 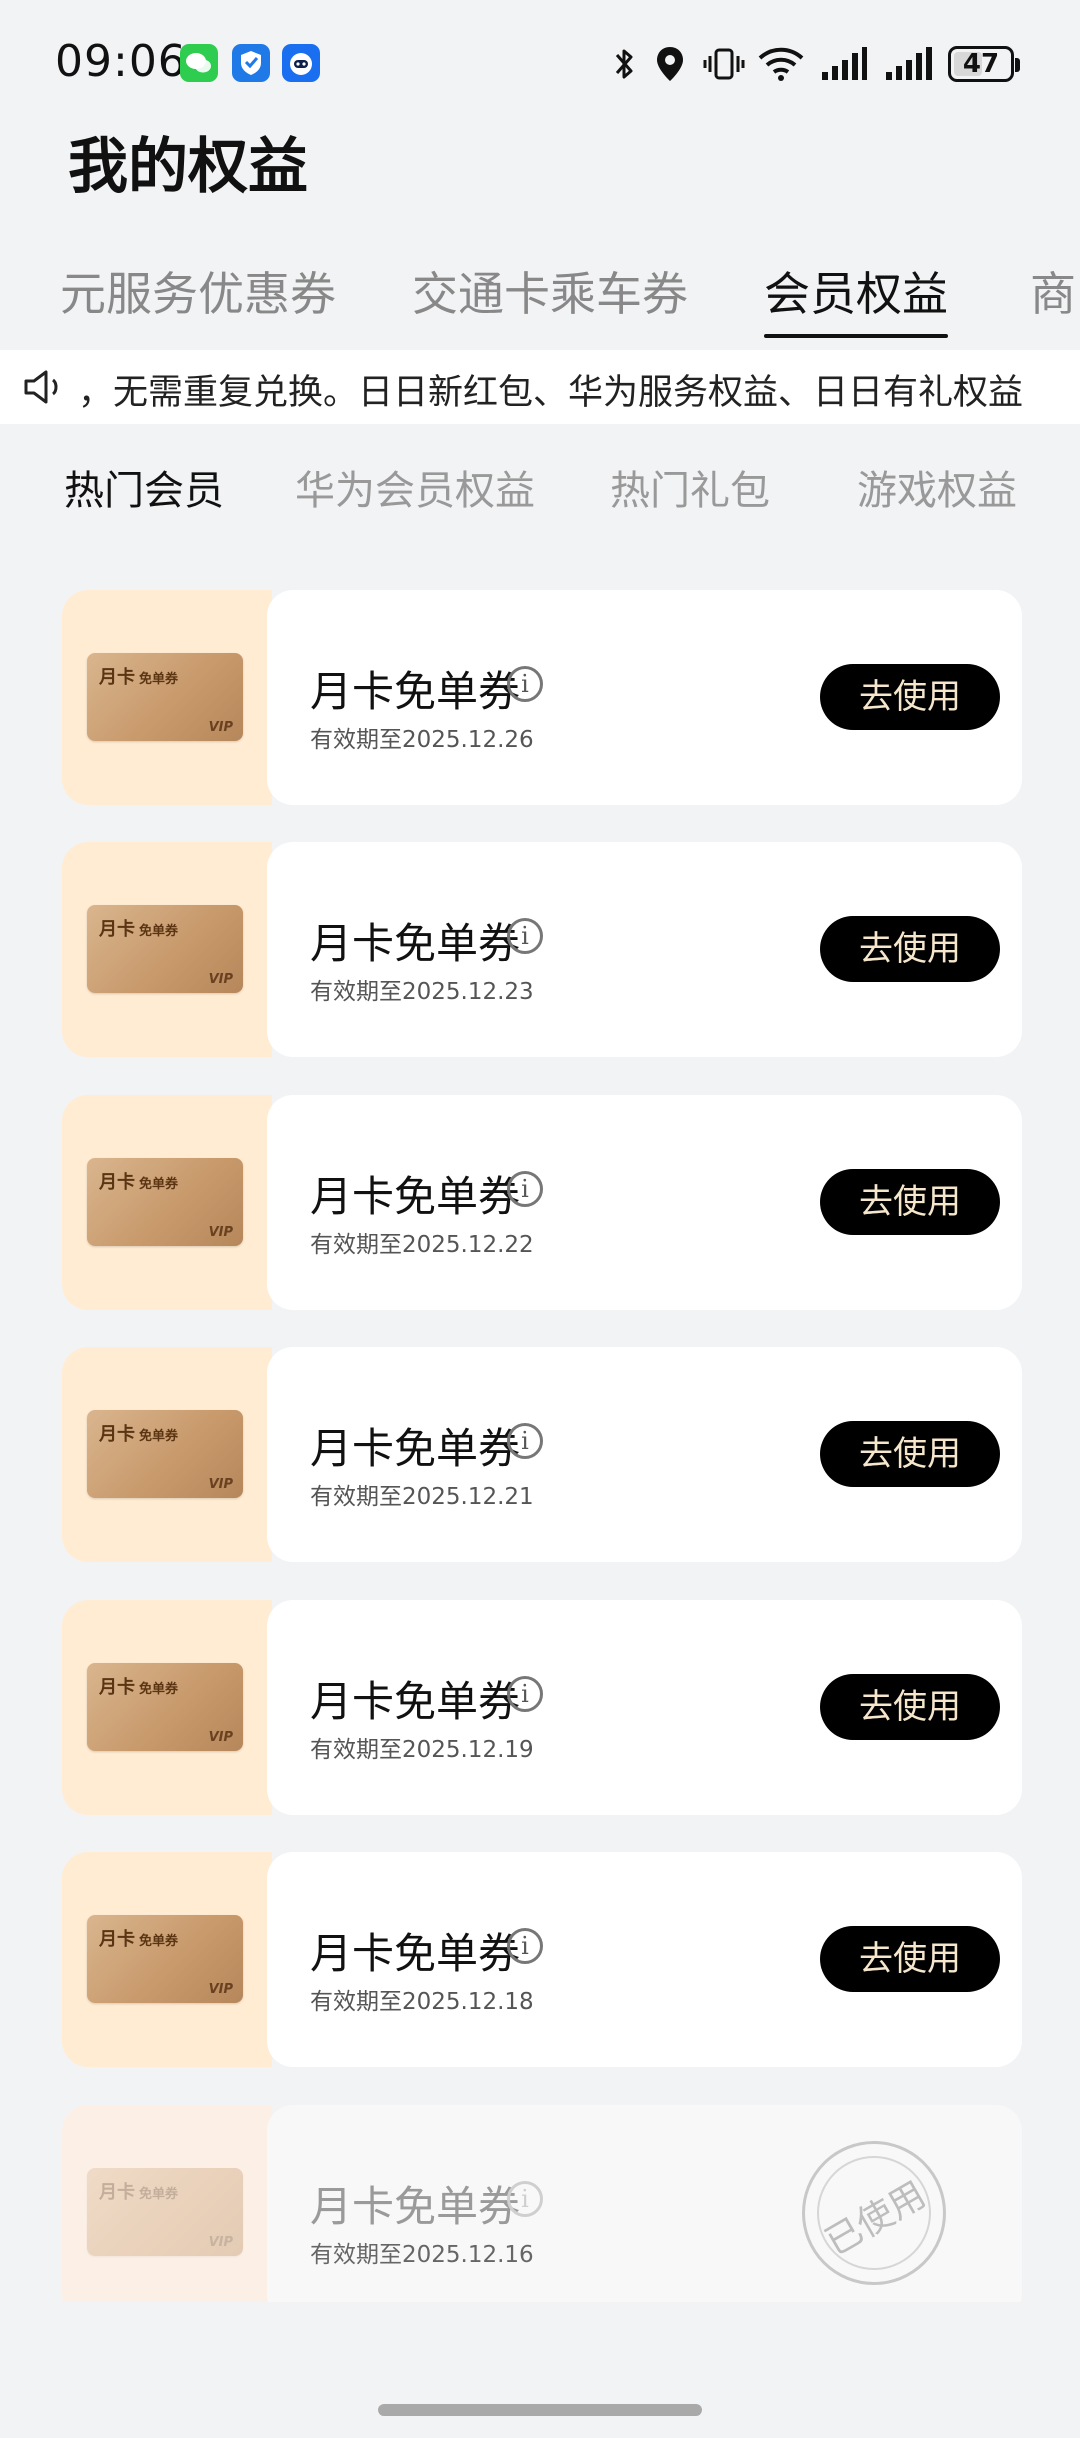 I want to click on coupon-card: 月卡 免单券 VIP 月卡免单券 i 有效期至2025.12.22 去使用, so click(x=542, y=1202).